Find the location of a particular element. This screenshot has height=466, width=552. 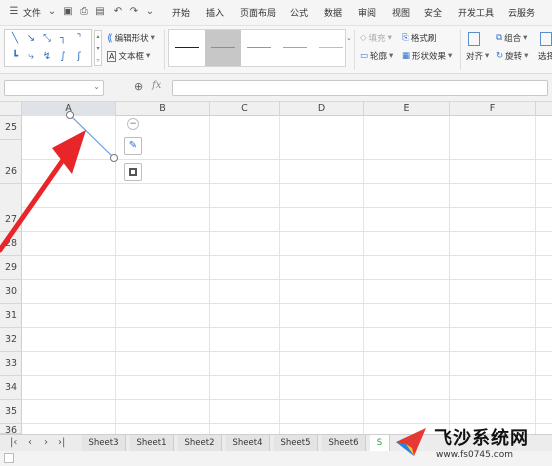

sheet-tab: Sheet3 is located at coordinates (104, 443).